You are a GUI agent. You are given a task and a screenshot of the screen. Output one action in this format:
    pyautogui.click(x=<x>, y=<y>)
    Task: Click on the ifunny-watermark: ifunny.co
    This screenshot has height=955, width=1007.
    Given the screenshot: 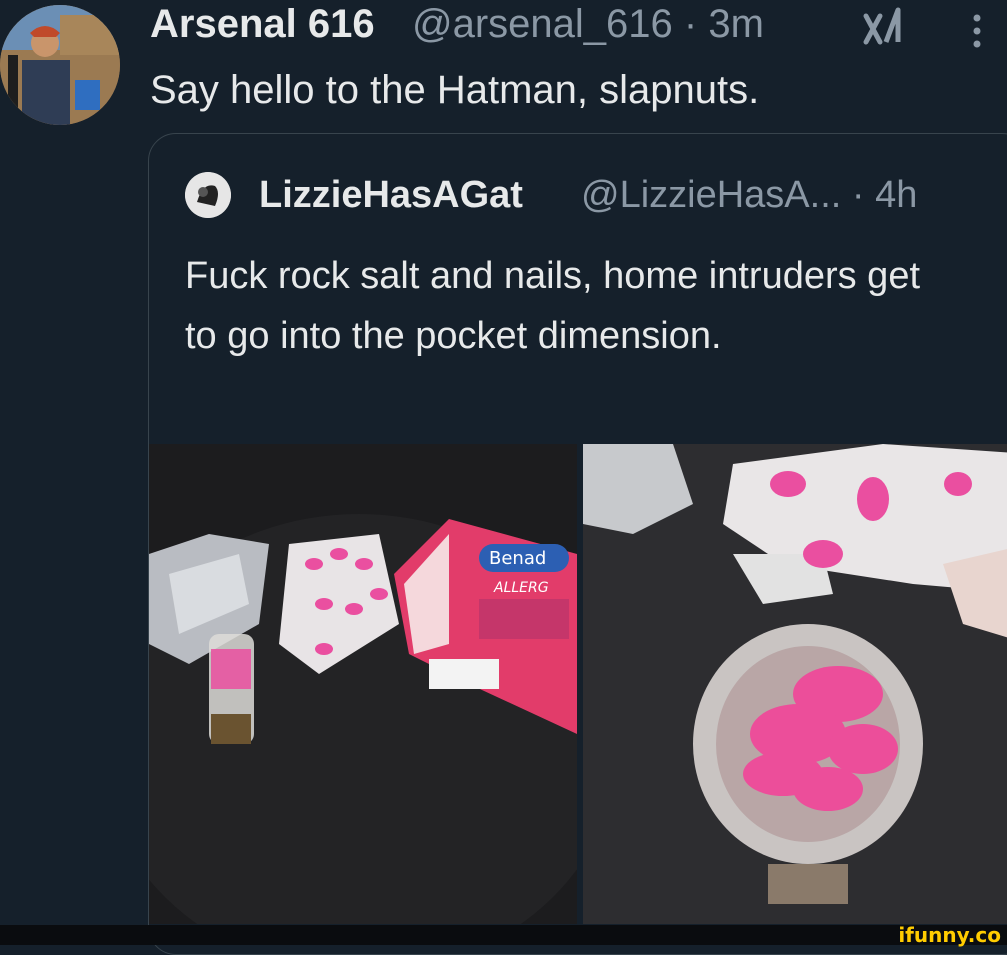 What is the action you would take?
    pyautogui.click(x=949, y=935)
    